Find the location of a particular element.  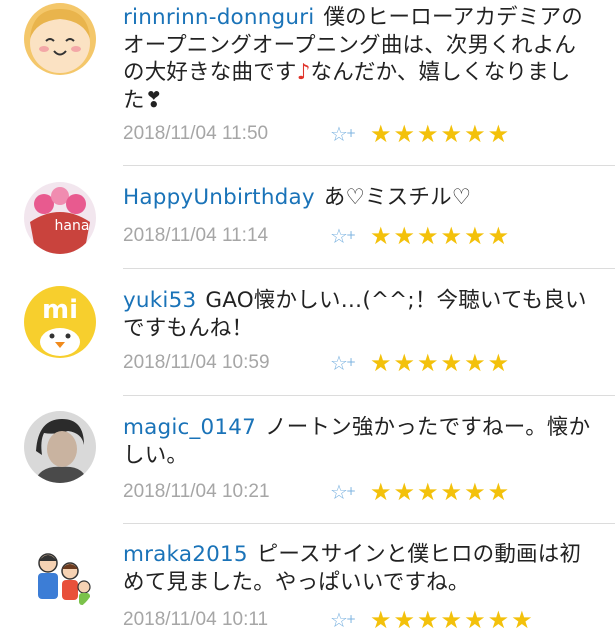

comment-username: rinnrinn-donnguri is located at coordinates (218, 17).